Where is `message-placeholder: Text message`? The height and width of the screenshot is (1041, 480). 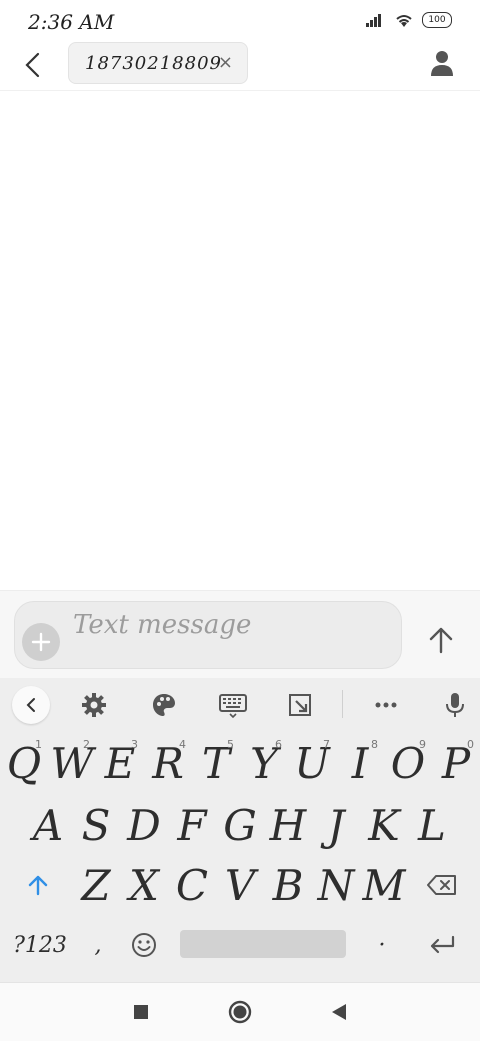 message-placeholder: Text message is located at coordinates (162, 625).